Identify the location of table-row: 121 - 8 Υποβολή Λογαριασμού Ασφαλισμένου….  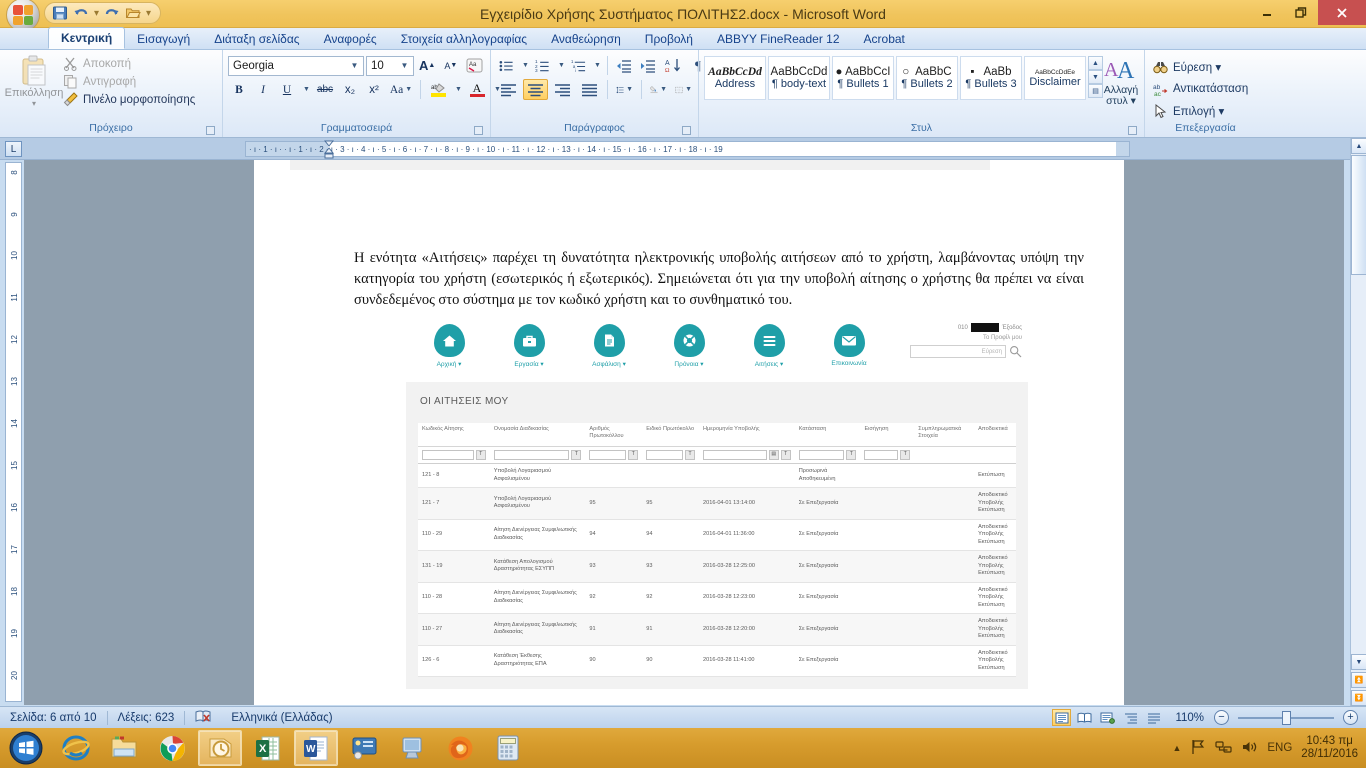
(717, 475).